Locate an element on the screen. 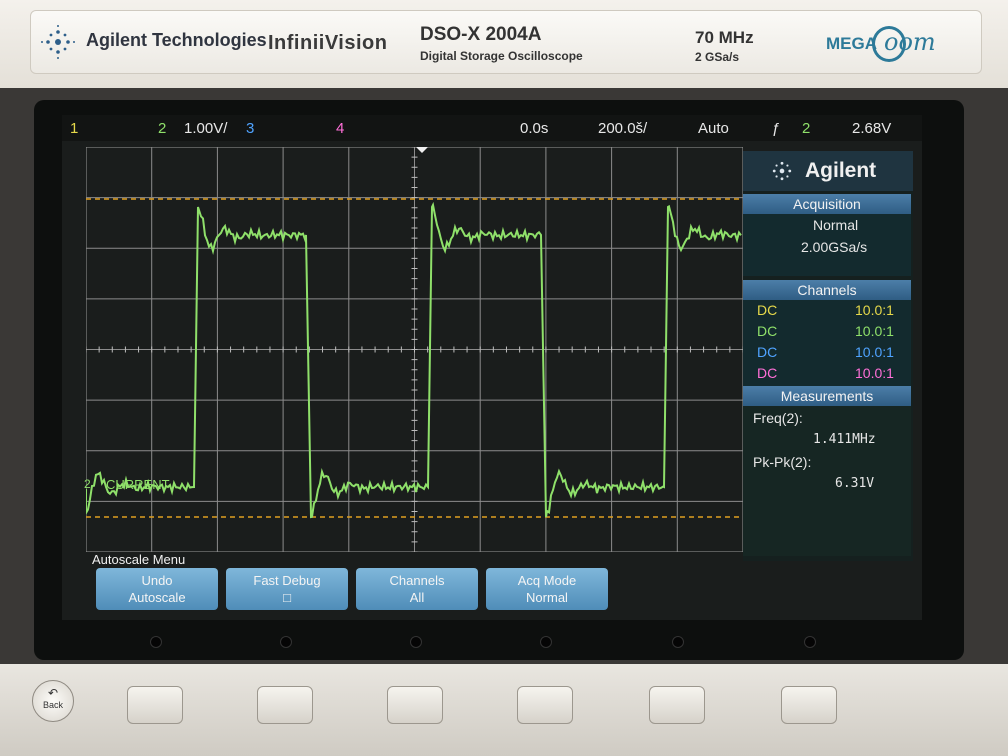 The height and width of the screenshot is (756, 1008). measurements-section: Freq(2): 1.411MHz Pk-Pk(2): 6.31V is located at coordinates (827, 481).